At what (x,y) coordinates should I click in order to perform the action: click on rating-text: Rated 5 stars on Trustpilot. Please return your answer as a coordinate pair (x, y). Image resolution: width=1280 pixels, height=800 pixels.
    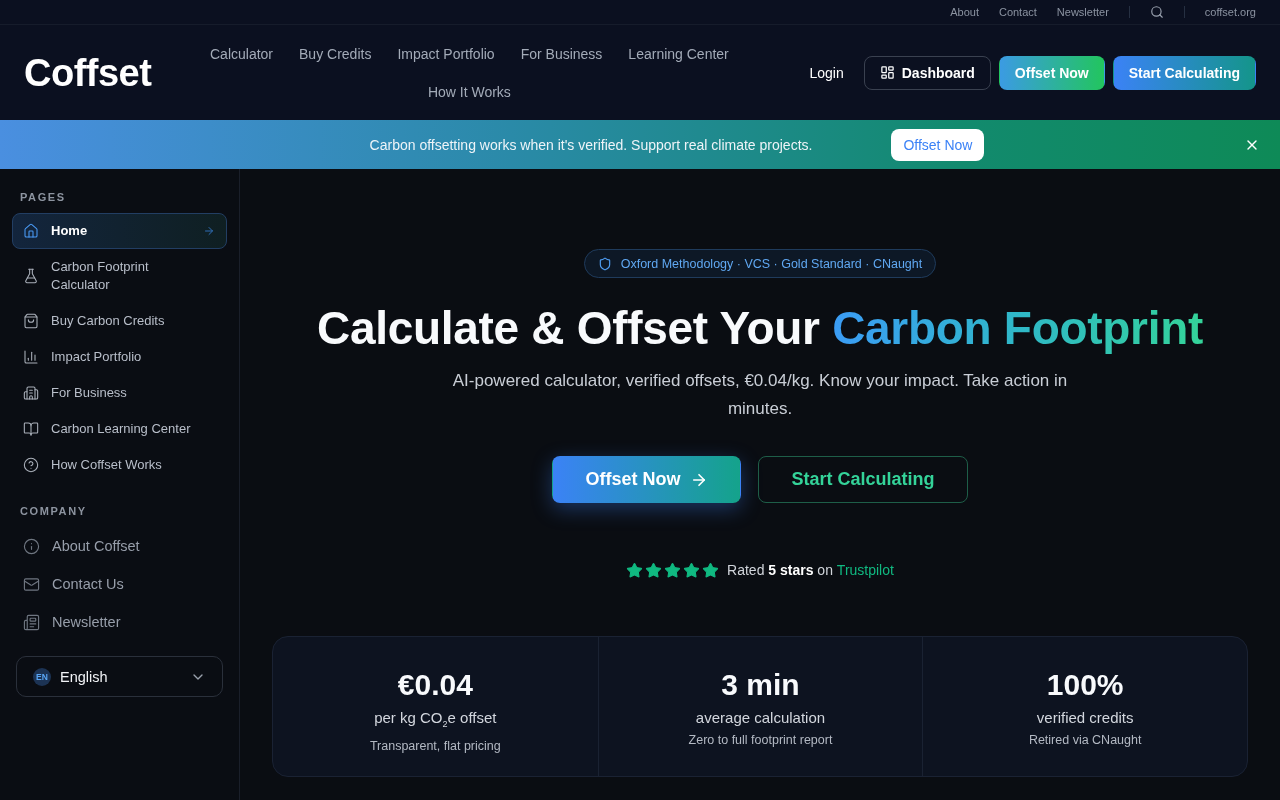
    Looking at the image, I should click on (810, 570).